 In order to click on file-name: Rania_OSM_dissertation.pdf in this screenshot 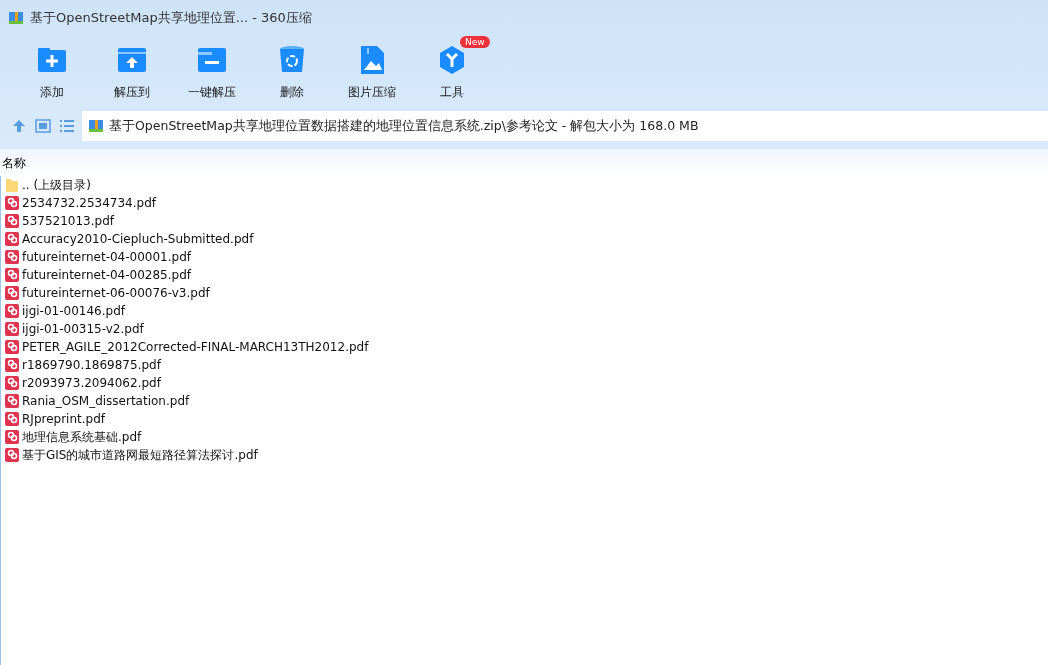, I will do `click(106, 401)`.